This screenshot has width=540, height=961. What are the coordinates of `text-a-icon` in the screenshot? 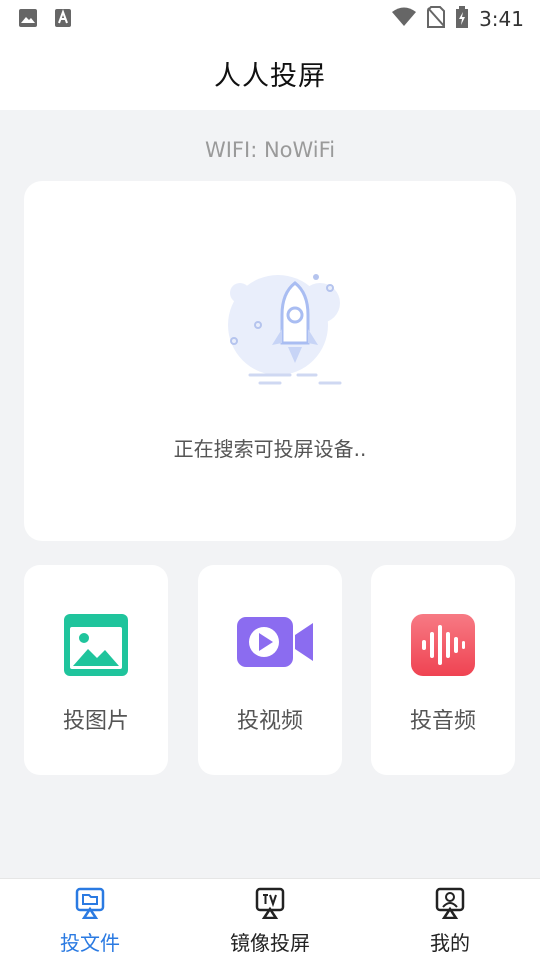 It's located at (63, 20).